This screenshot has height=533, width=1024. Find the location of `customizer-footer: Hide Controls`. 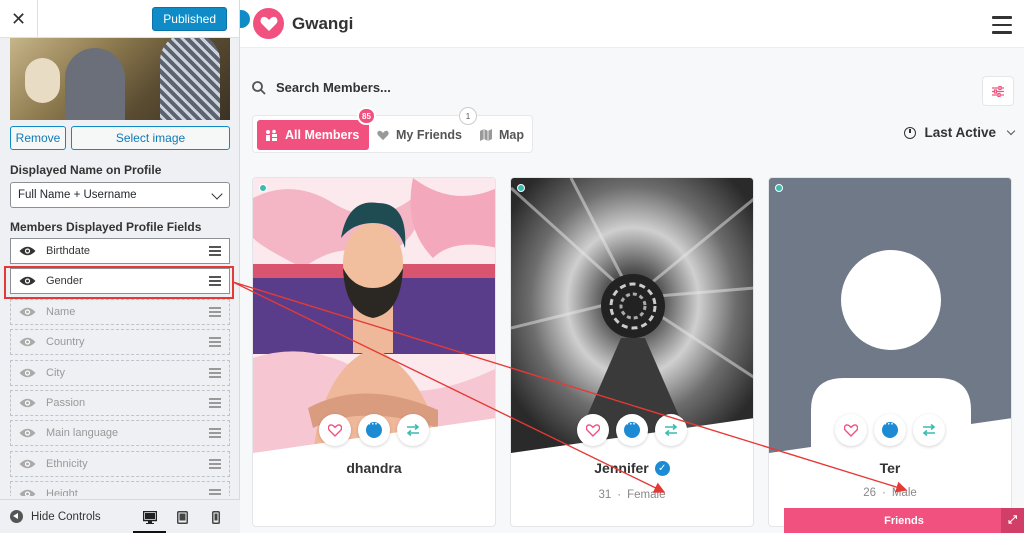

customizer-footer: Hide Controls is located at coordinates (120, 516).